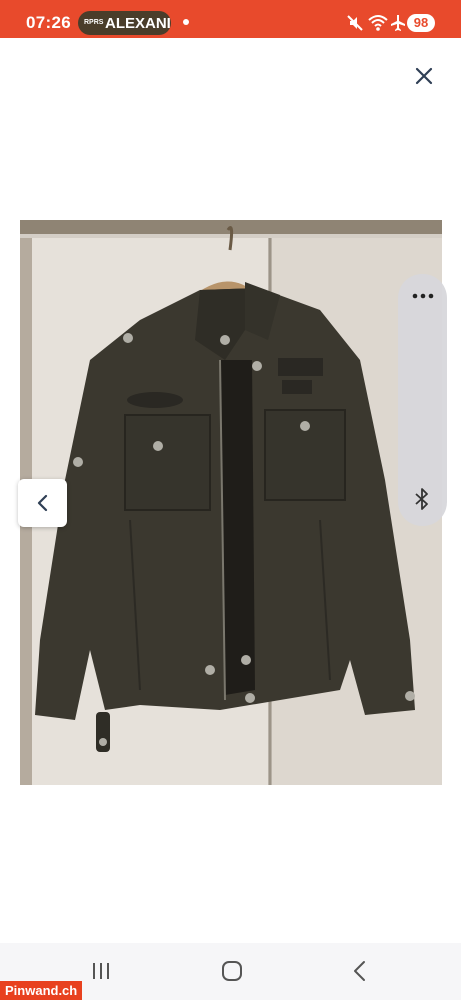 The height and width of the screenshot is (1000, 461). Describe the element at coordinates (360, 971) in the screenshot. I see `back-icon` at that location.